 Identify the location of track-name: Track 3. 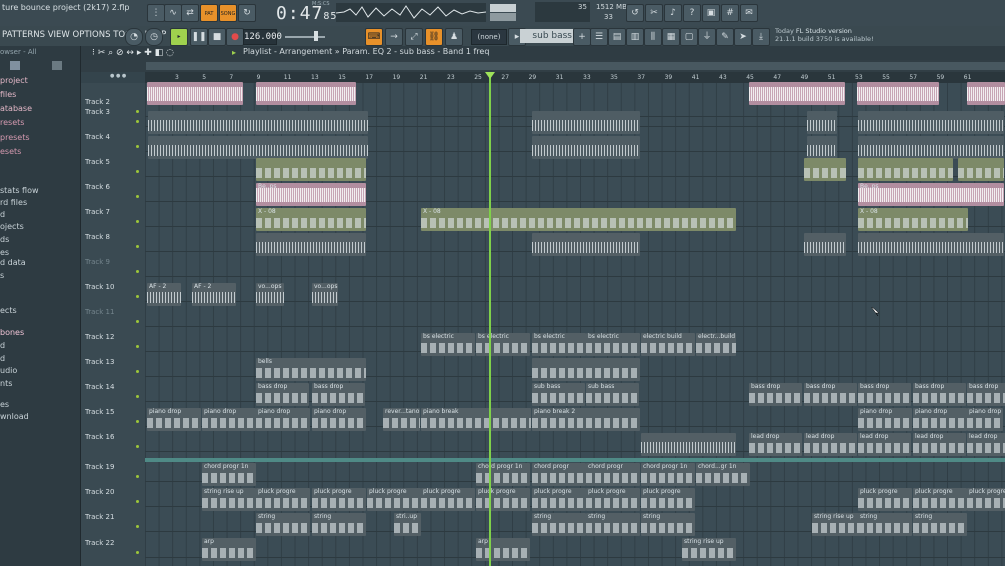
(97, 112).